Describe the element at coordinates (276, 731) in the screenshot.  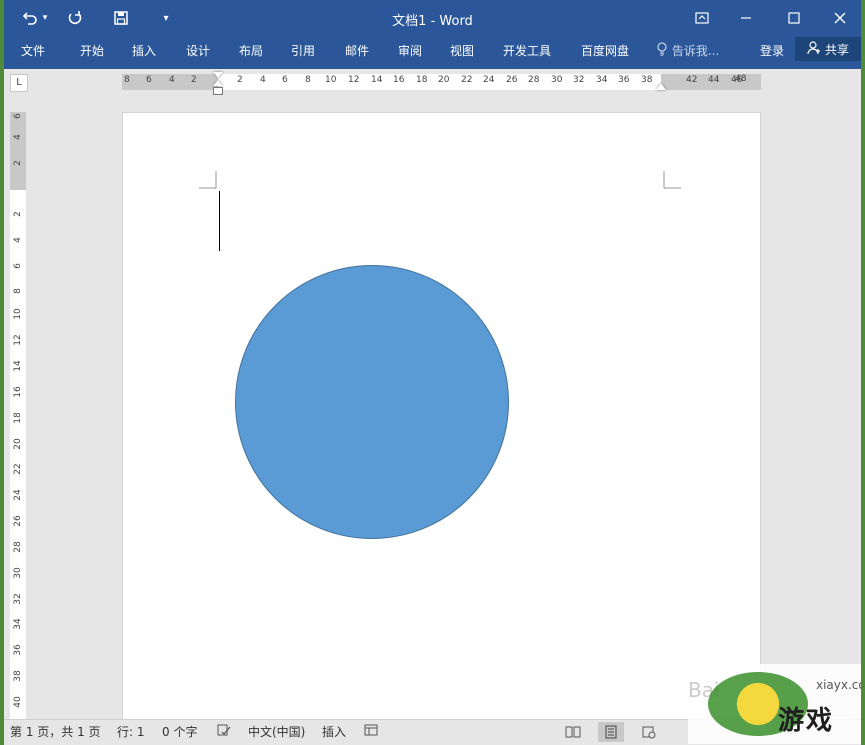
I see `language: 中文(中国)` at that location.